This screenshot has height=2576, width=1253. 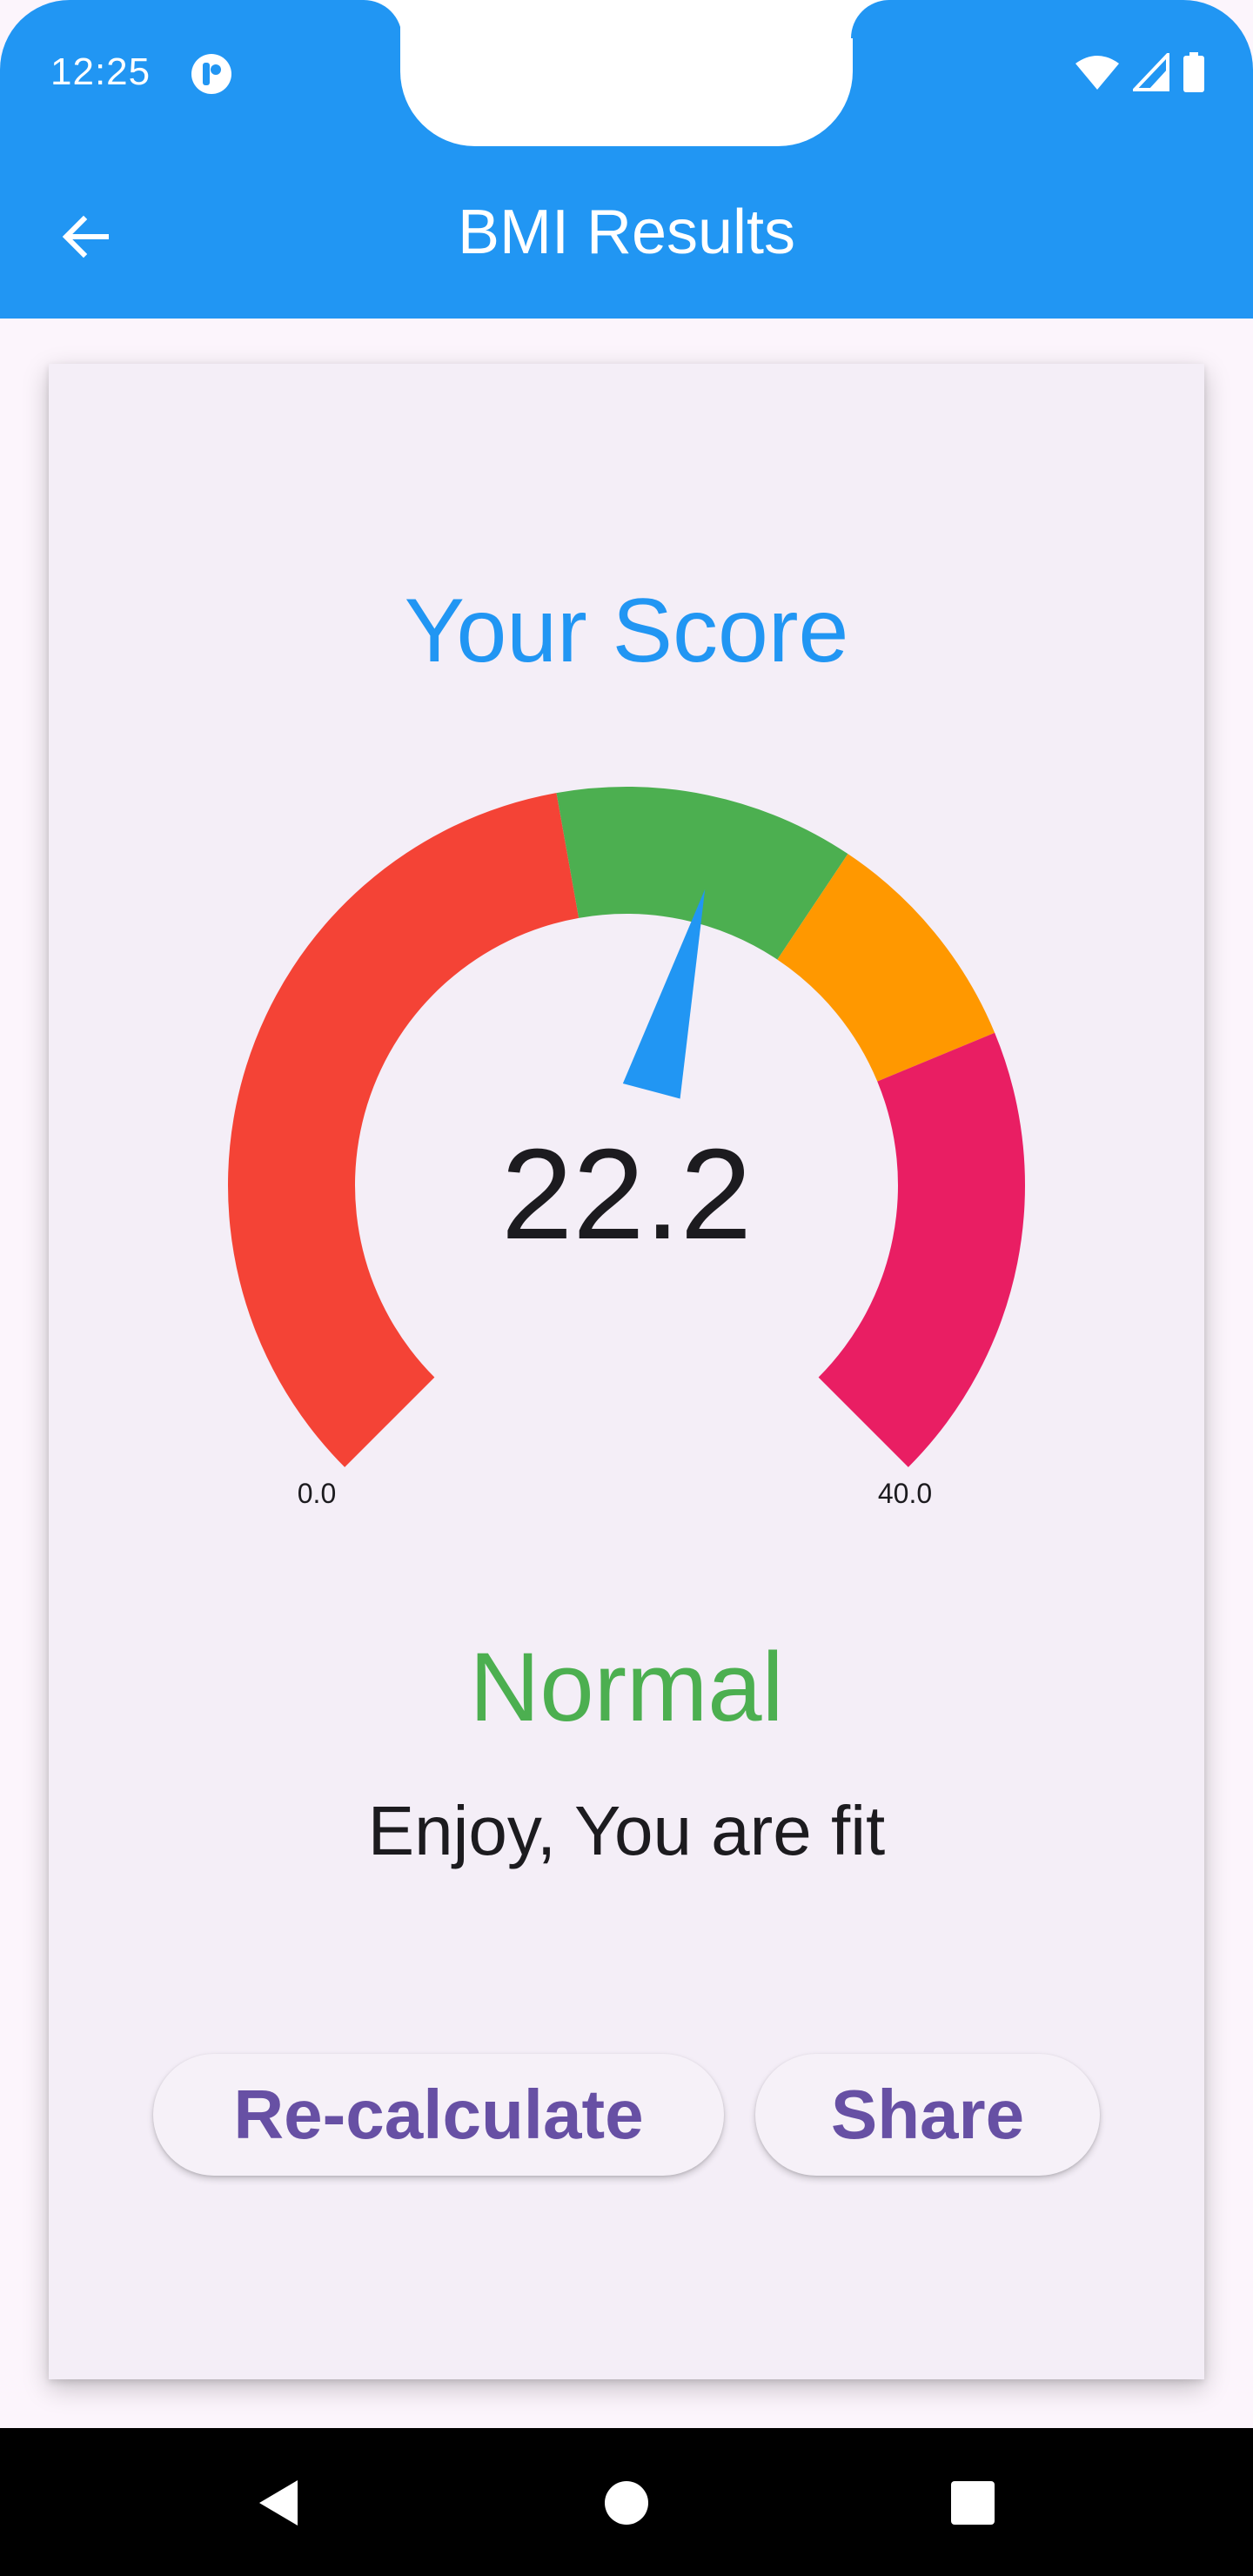 What do you see at coordinates (928, 2115) in the screenshot?
I see `share-button: Share` at bounding box center [928, 2115].